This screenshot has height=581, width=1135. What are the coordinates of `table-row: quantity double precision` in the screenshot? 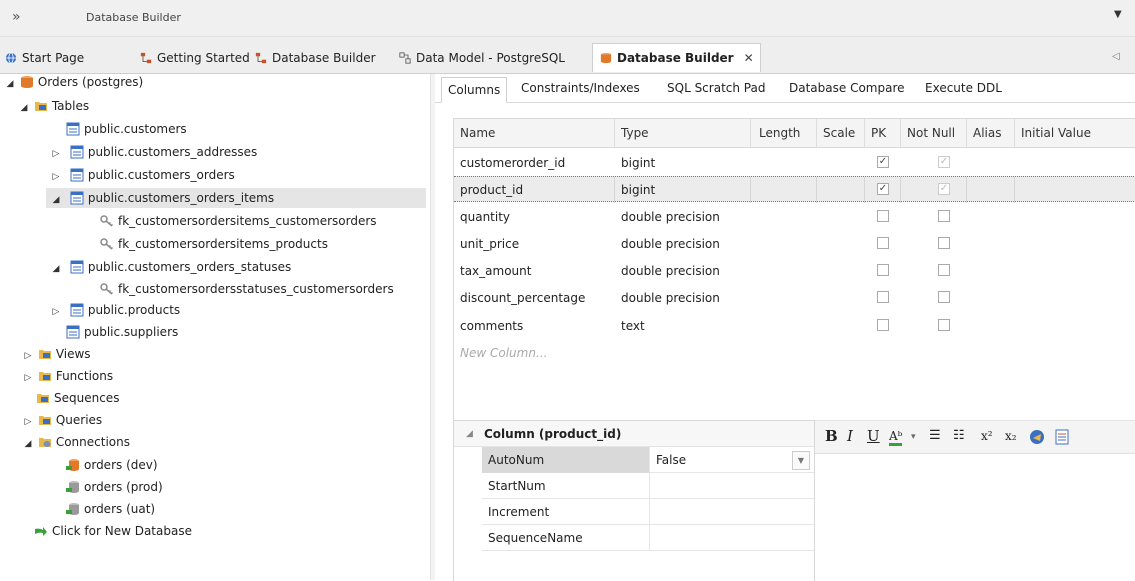 It's located at (794, 217).